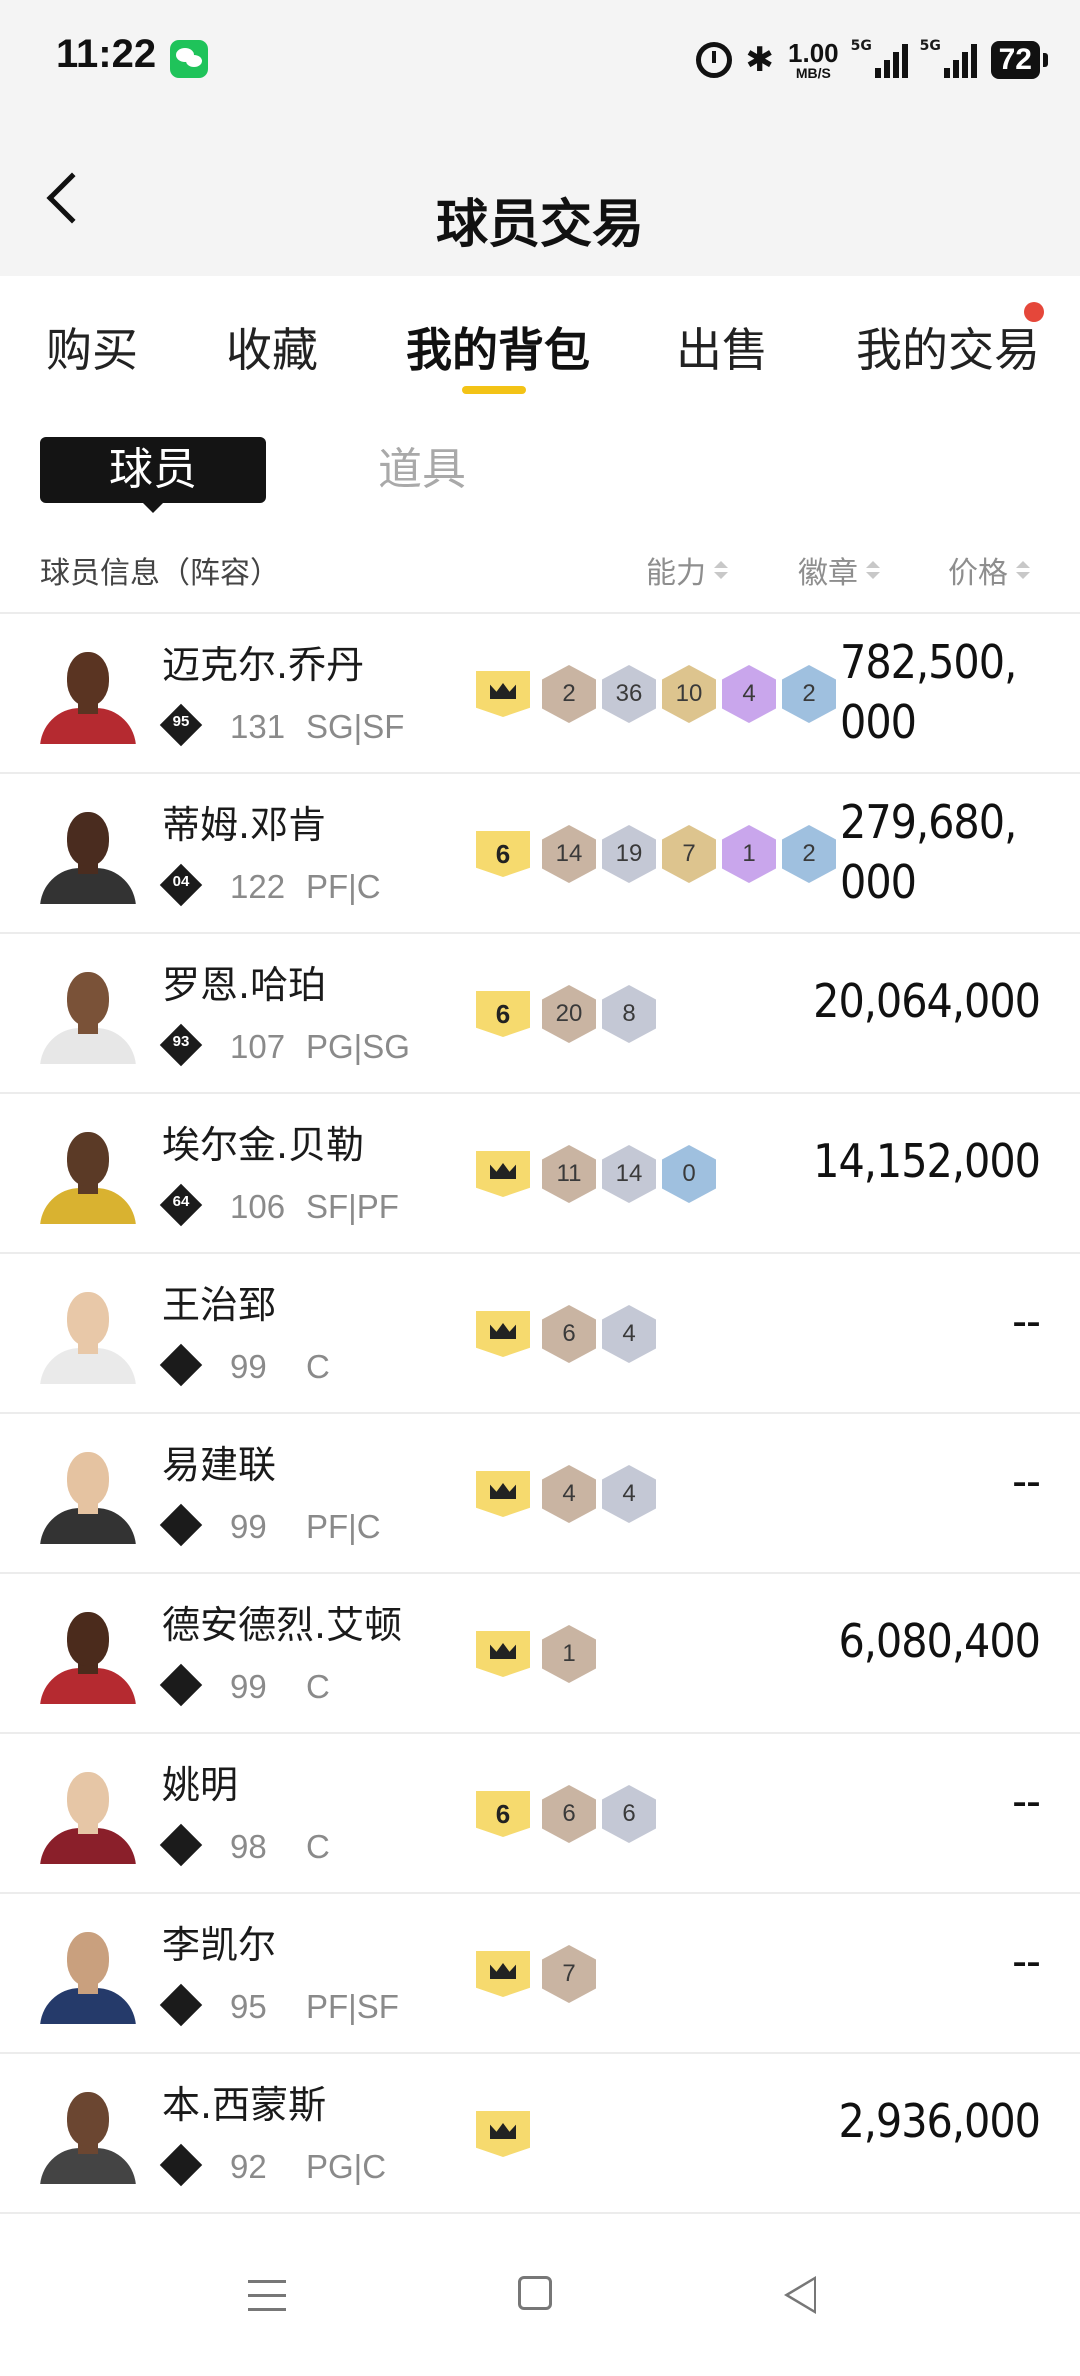 The width and height of the screenshot is (1080, 2376). What do you see at coordinates (540, 572) in the screenshot?
I see `column-header: 球员信息（阵容） 能力 徽章 价格` at bounding box center [540, 572].